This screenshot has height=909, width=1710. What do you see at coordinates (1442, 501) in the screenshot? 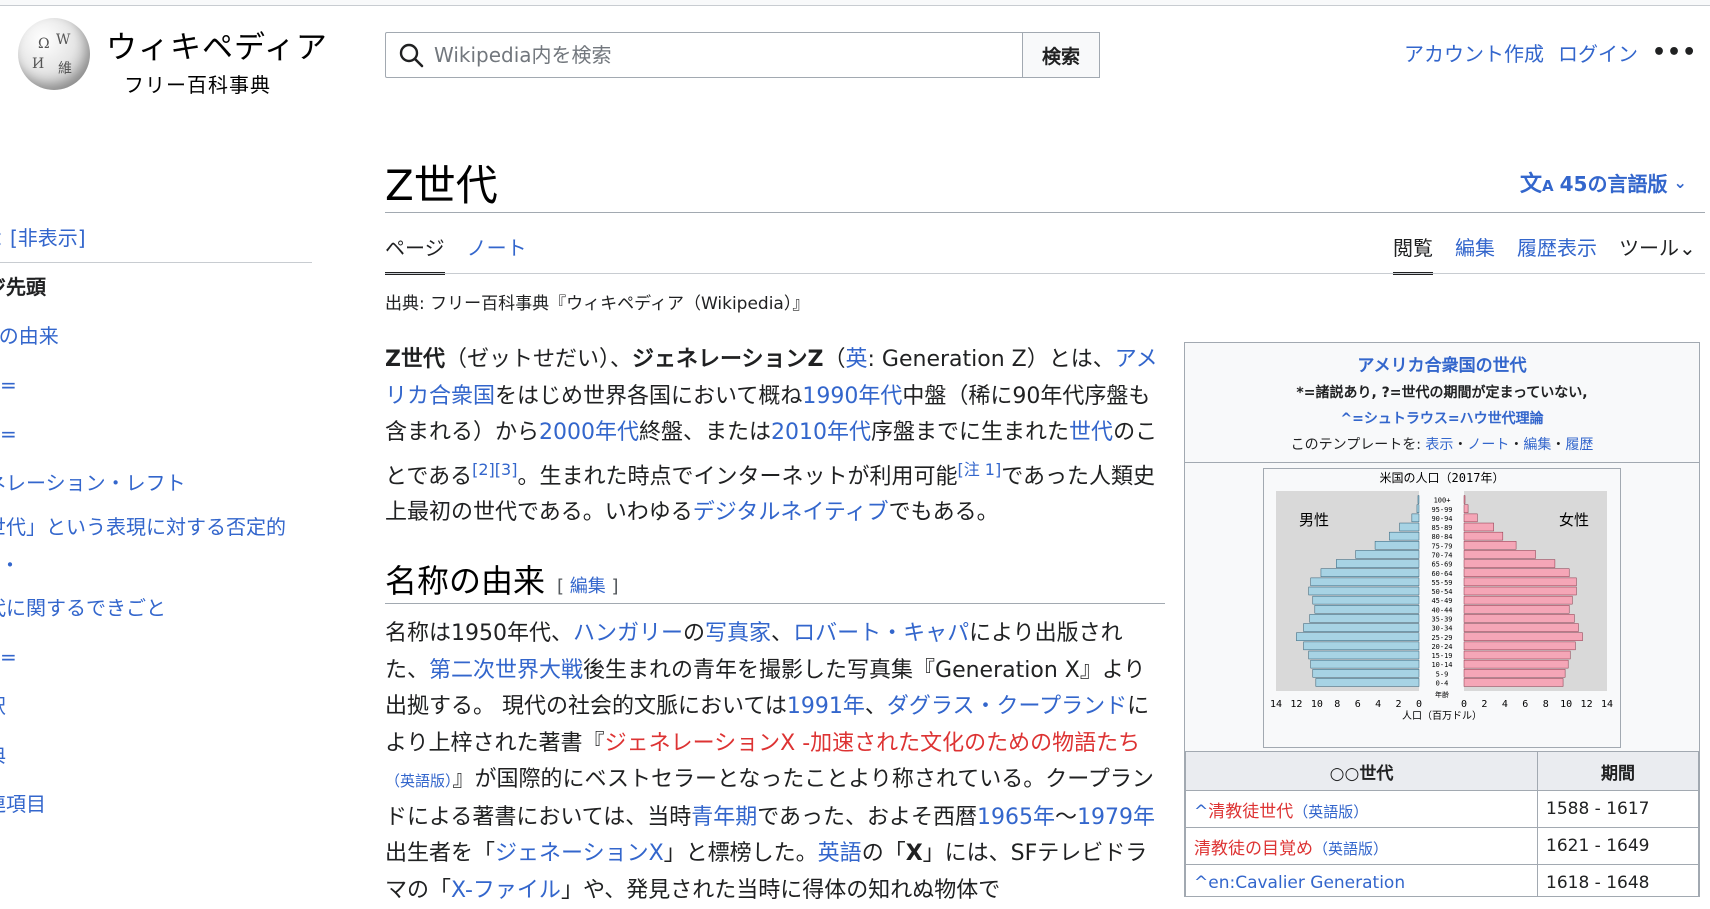
I see `age-tick-label: 100+` at bounding box center [1442, 501].